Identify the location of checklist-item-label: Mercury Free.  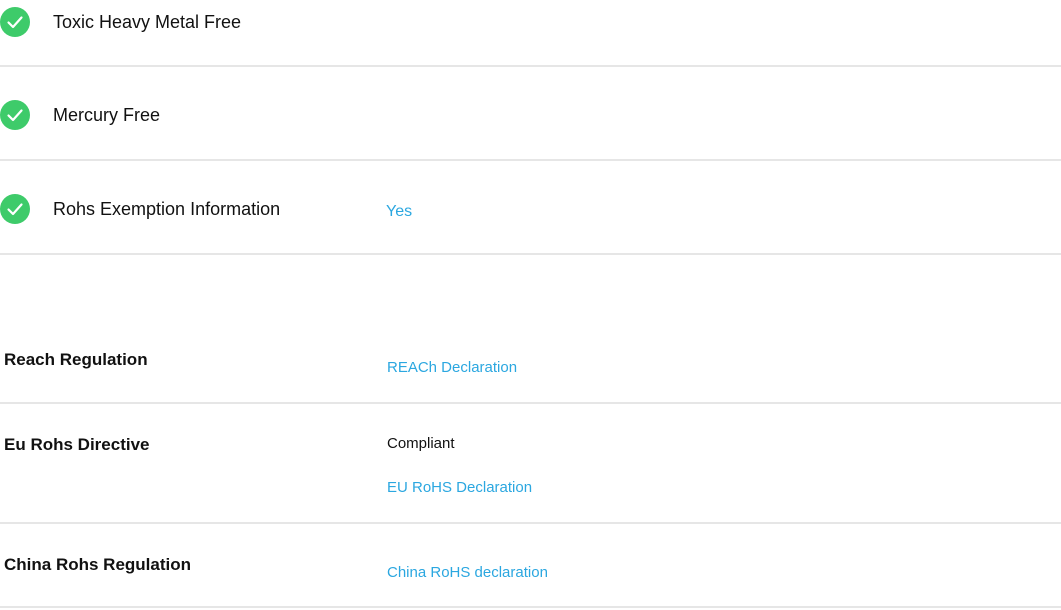
(107, 115).